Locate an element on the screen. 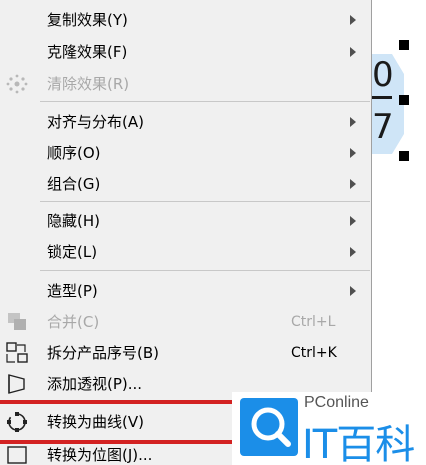 This screenshot has width=426, height=465. break-apart-icon is located at coordinates (17, 352).